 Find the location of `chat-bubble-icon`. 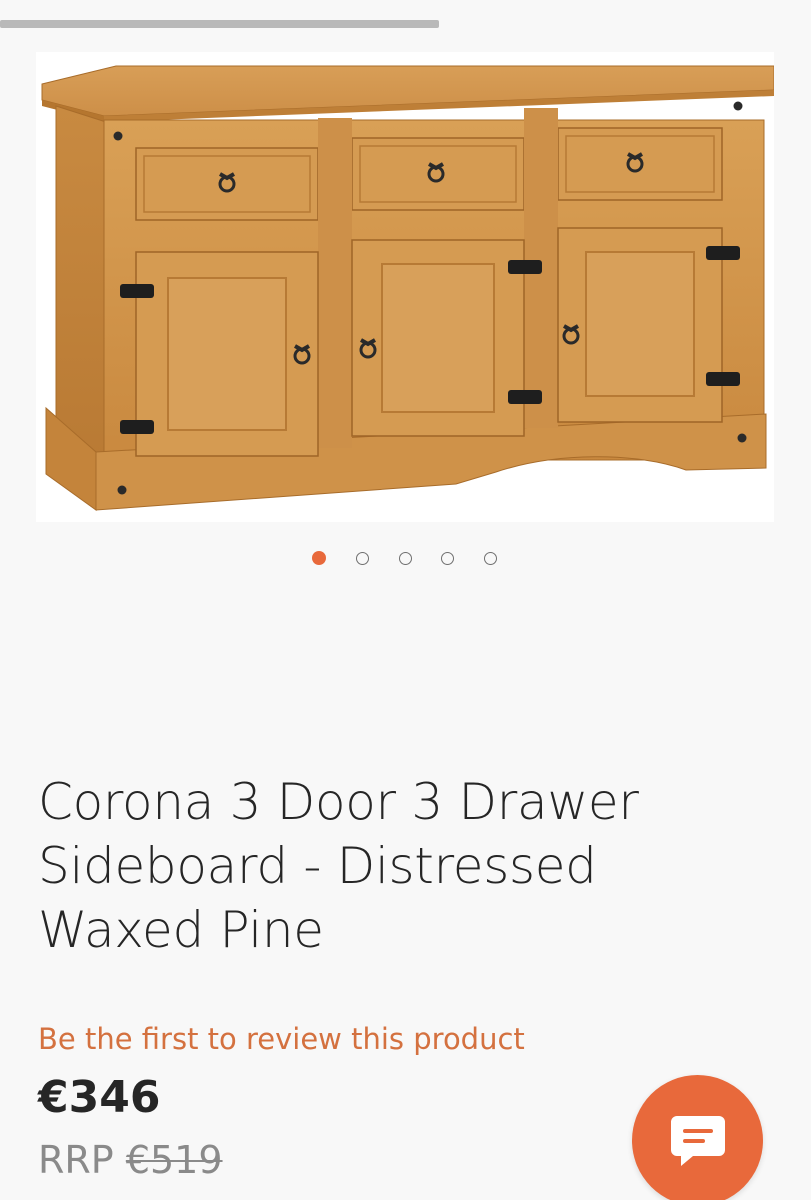

chat-bubble-icon is located at coordinates (698, 1141).